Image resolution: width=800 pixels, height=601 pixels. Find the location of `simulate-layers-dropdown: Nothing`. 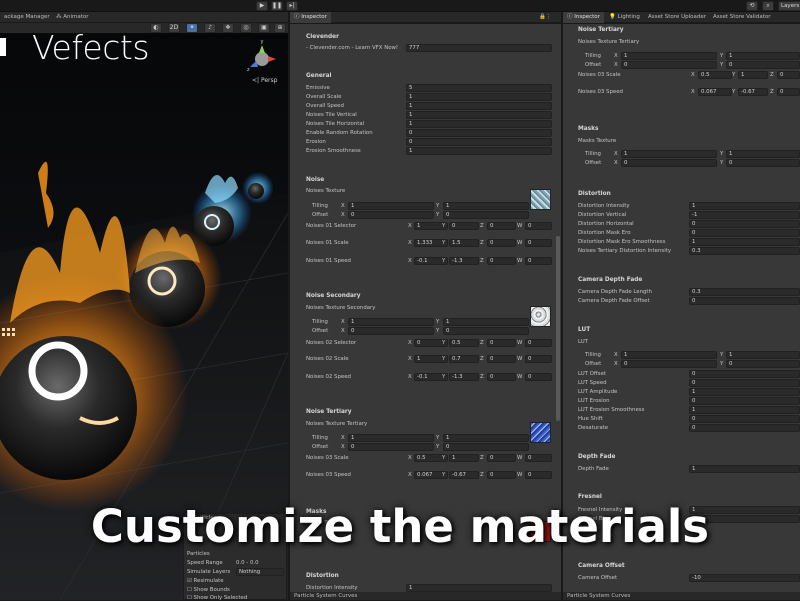

simulate-layers-dropdown: Nothing is located at coordinates (260, 572).